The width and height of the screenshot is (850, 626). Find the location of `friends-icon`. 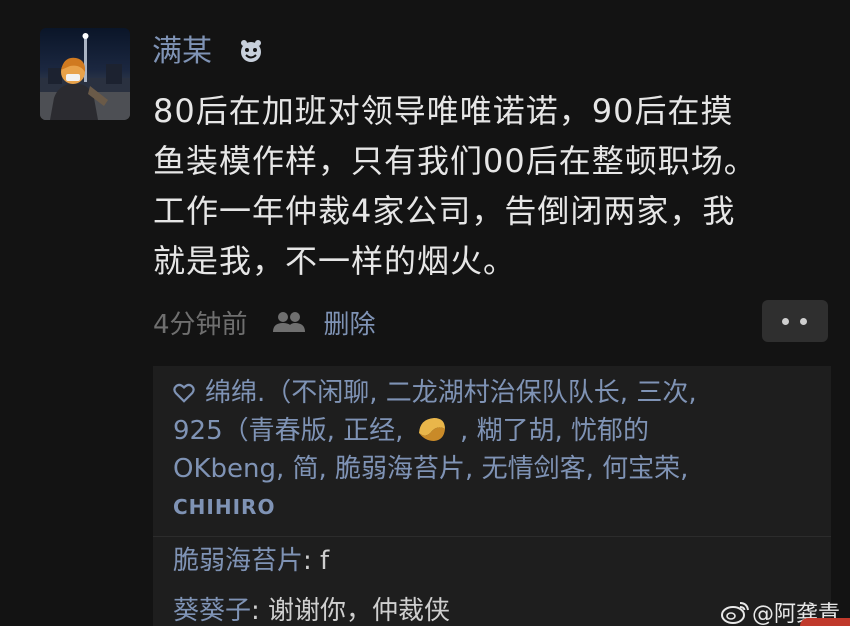

friends-icon is located at coordinates (289, 322).